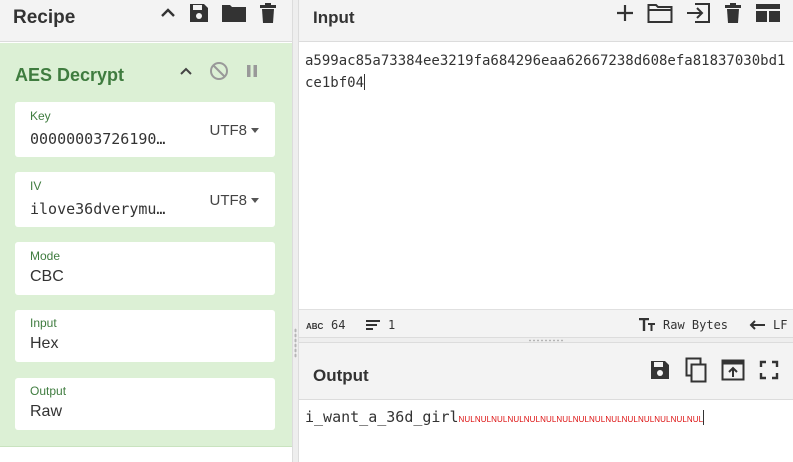 The height and width of the screenshot is (462, 793). What do you see at coordinates (733, 370) in the screenshot?
I see `replace-input-icon` at bounding box center [733, 370].